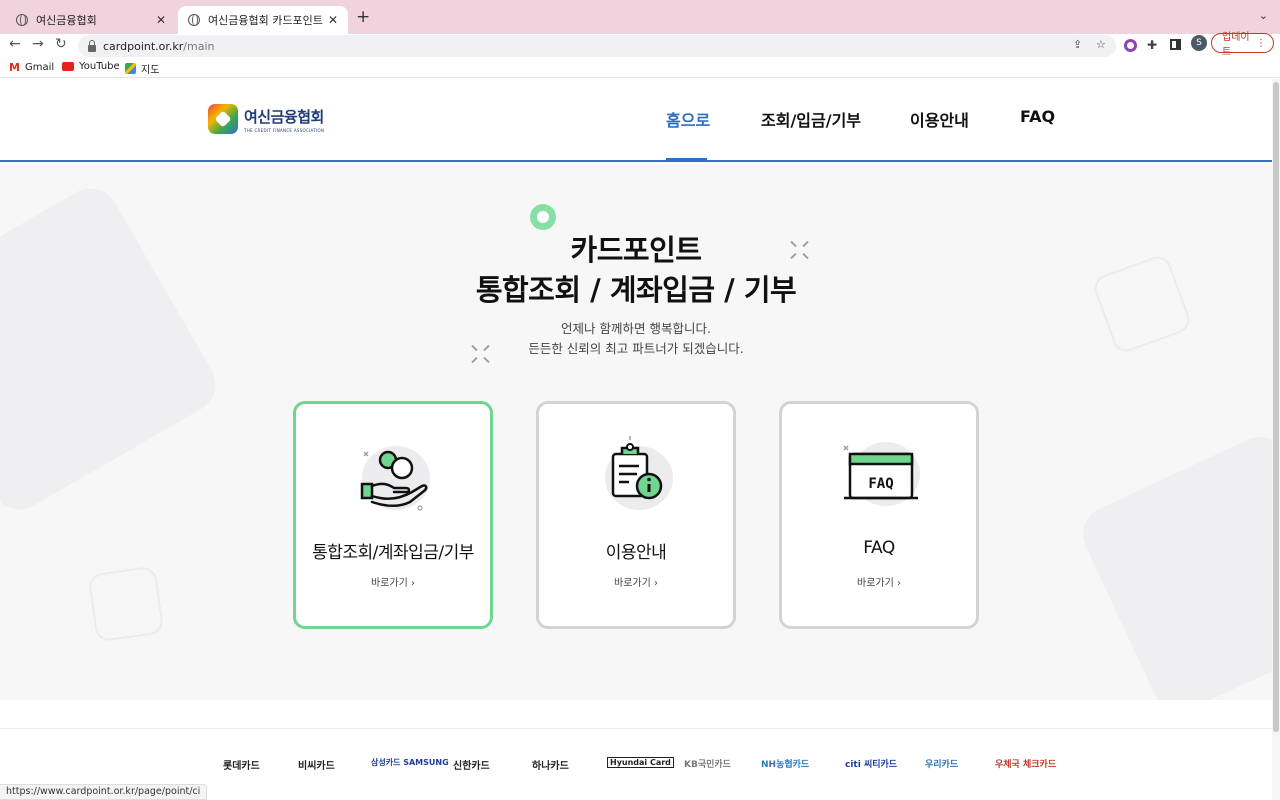 The height and width of the screenshot is (800, 1280). I want to click on gmail-icon: M, so click(14, 67).